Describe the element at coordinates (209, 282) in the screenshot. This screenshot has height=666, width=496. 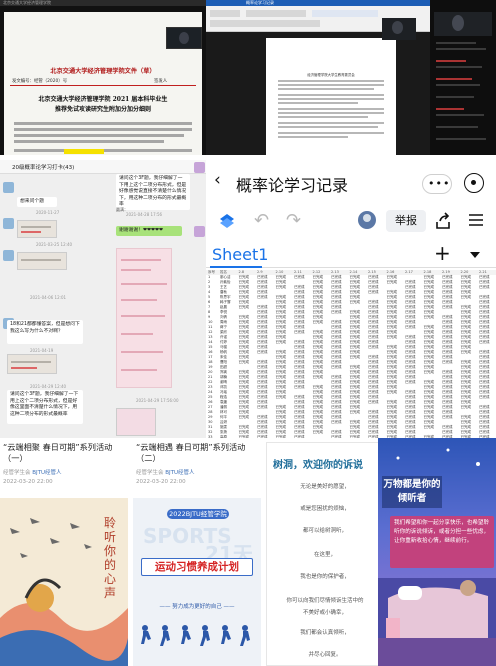
I see `table-cell: 2` at that location.